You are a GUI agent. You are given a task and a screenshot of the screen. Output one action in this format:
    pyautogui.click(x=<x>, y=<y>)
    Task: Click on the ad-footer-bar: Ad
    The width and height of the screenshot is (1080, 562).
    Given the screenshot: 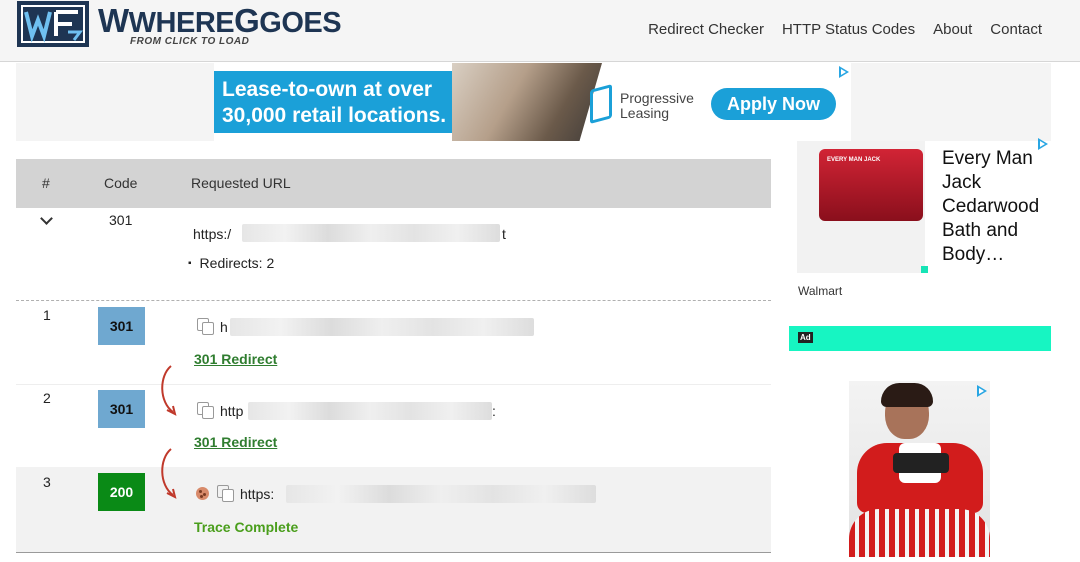 What is the action you would take?
    pyautogui.click(x=920, y=338)
    